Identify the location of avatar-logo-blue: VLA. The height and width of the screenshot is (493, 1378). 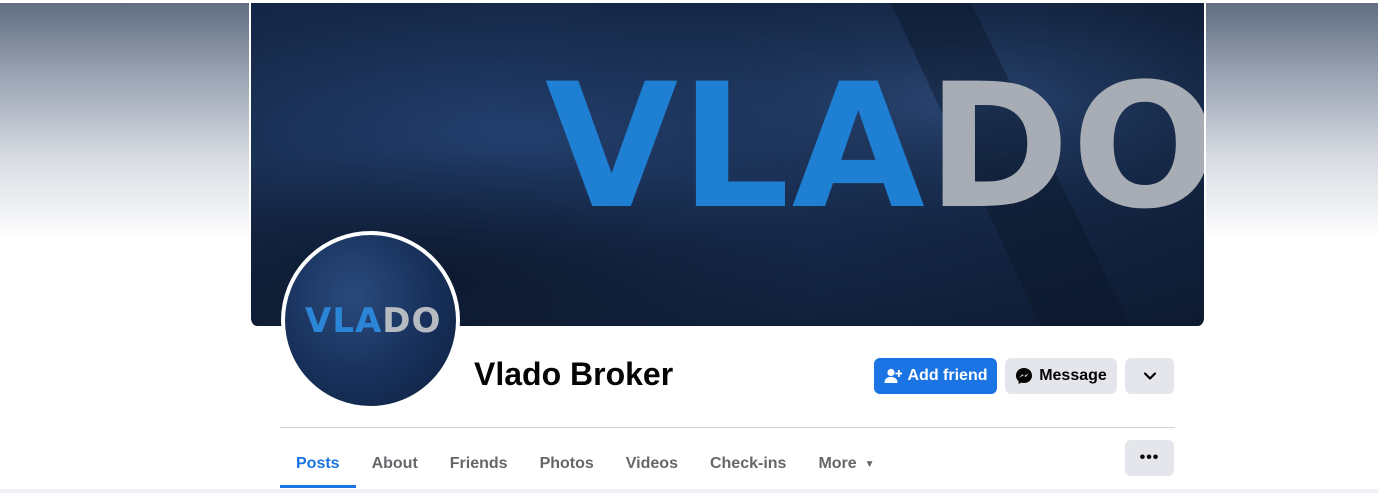
(344, 321).